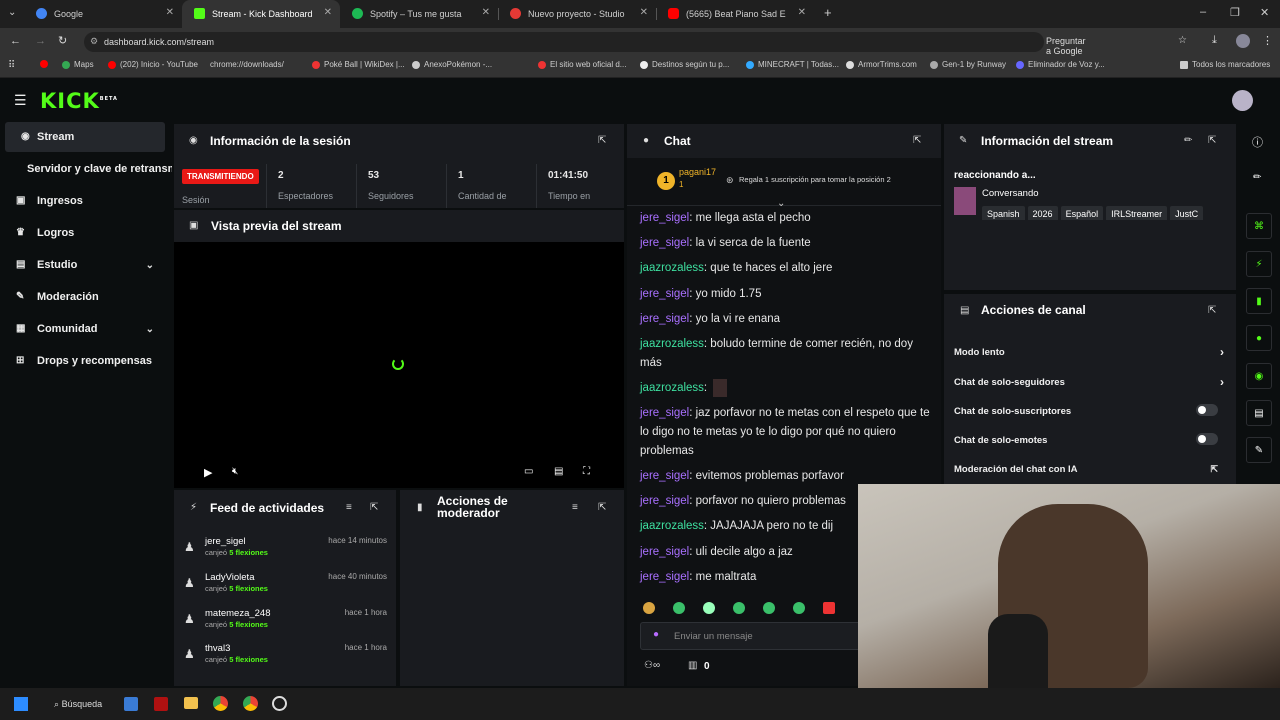 This screenshot has width=1280, height=720. I want to click on sidebar-item-ingresos: ▣ Ingresos, so click(86, 201).